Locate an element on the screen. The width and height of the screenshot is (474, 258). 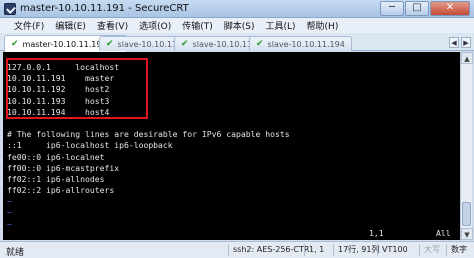
menu-options: 选项(O) is located at coordinates (155, 25).